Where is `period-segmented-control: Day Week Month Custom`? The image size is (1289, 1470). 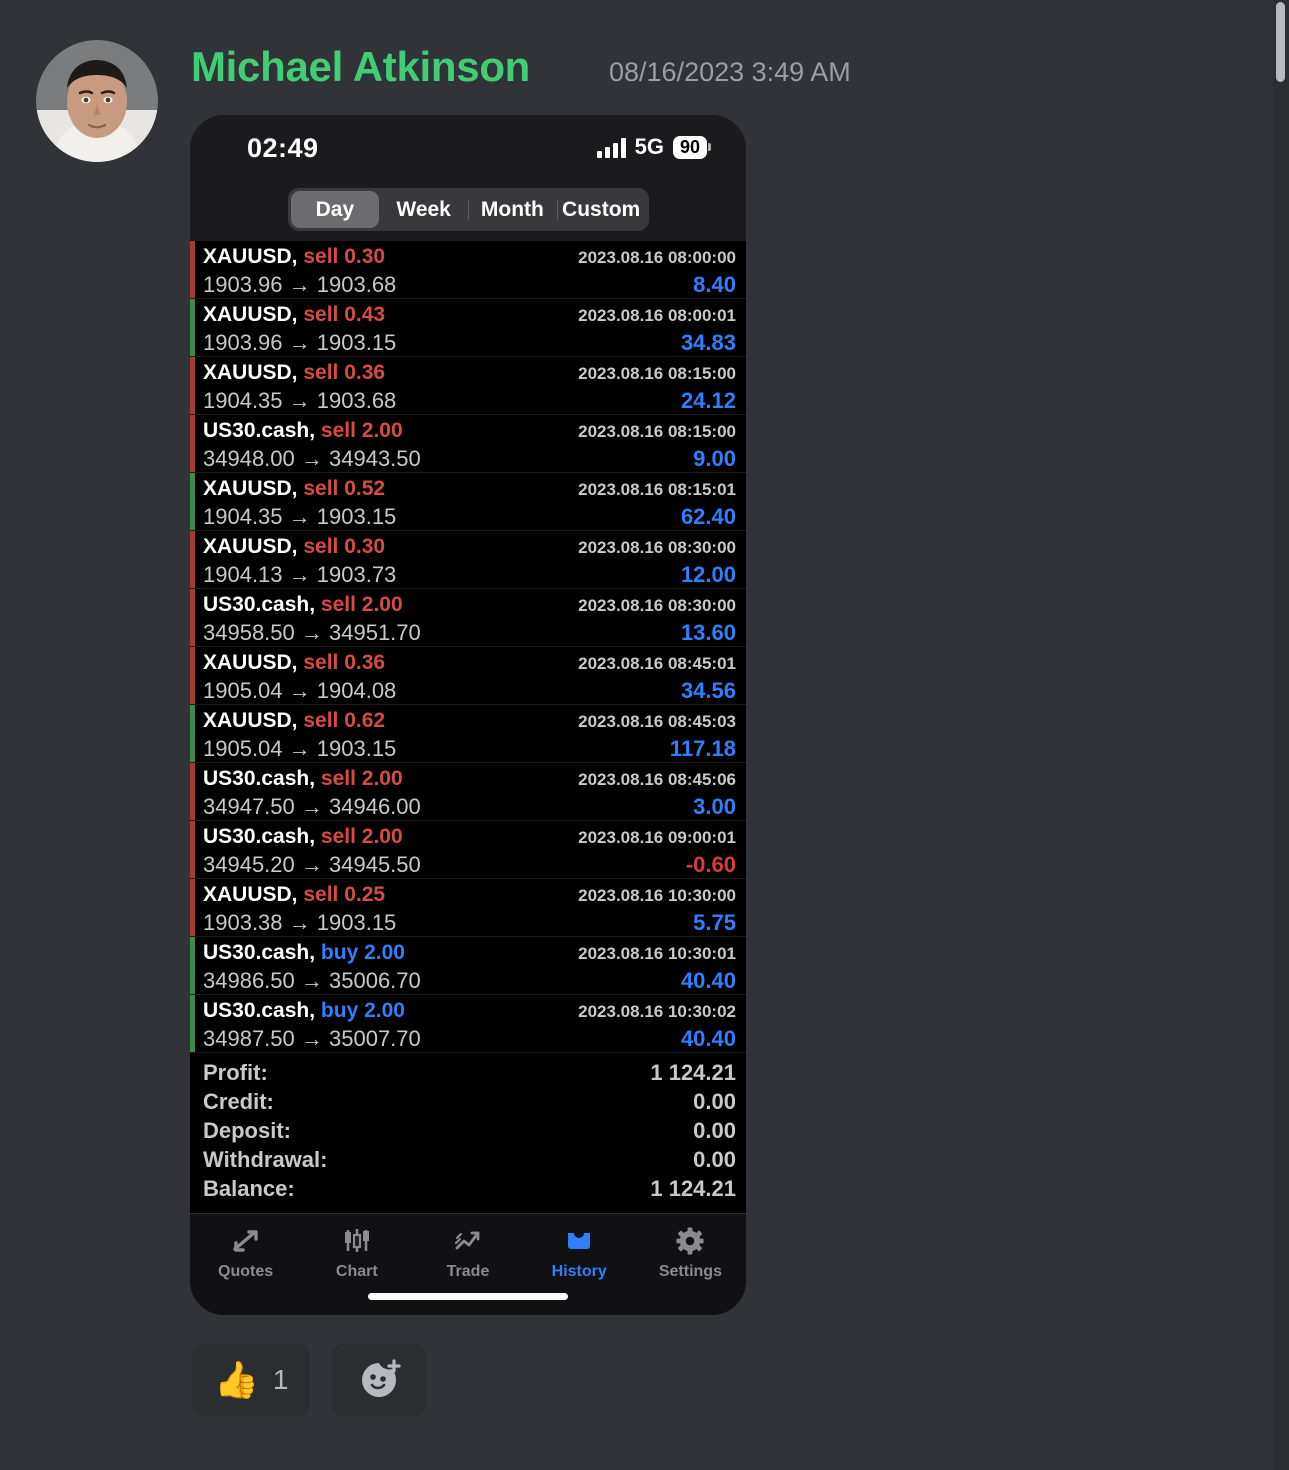
period-segmented-control: Day Week Month Custom is located at coordinates (468, 209).